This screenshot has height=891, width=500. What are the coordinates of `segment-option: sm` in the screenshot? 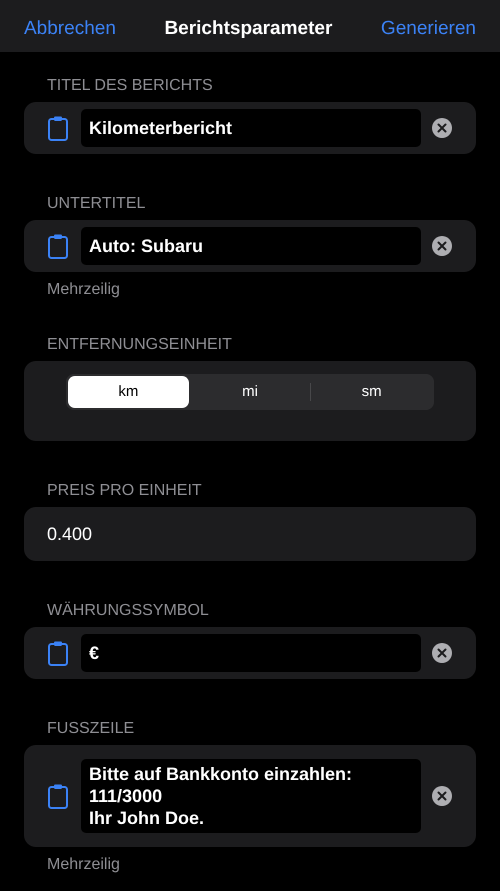 It's located at (371, 392).